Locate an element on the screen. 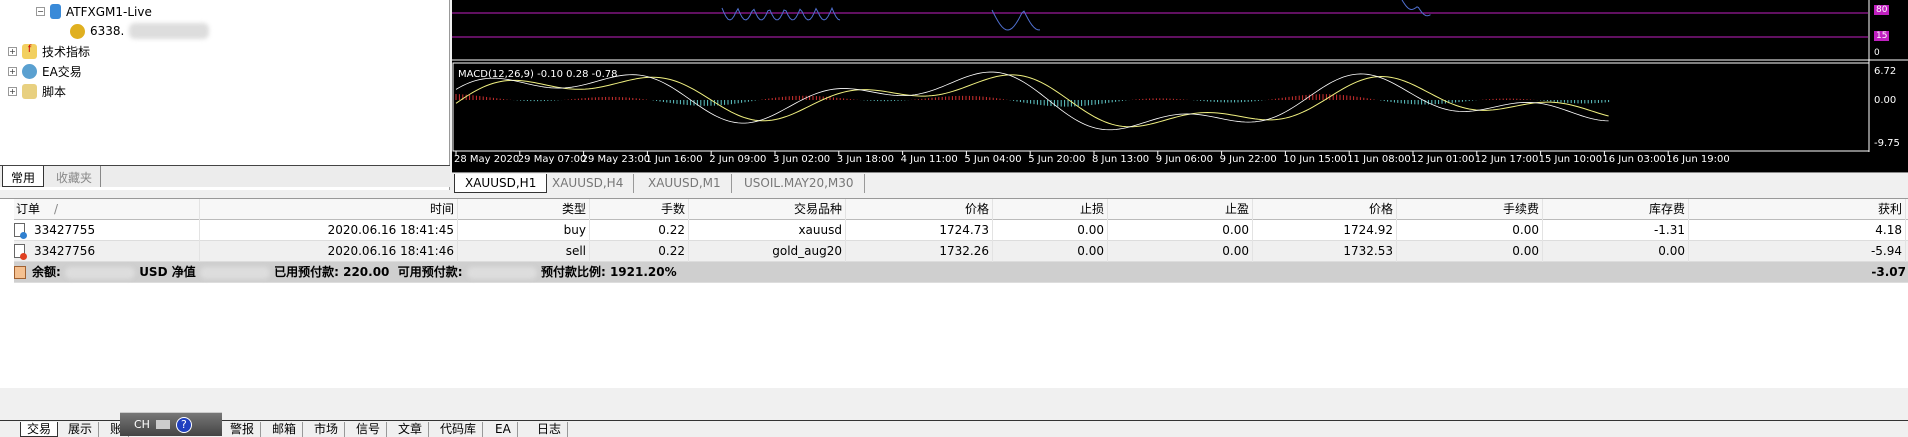 The height and width of the screenshot is (437, 1908). time-label: 12 Jun 01:00 is located at coordinates (1443, 159).